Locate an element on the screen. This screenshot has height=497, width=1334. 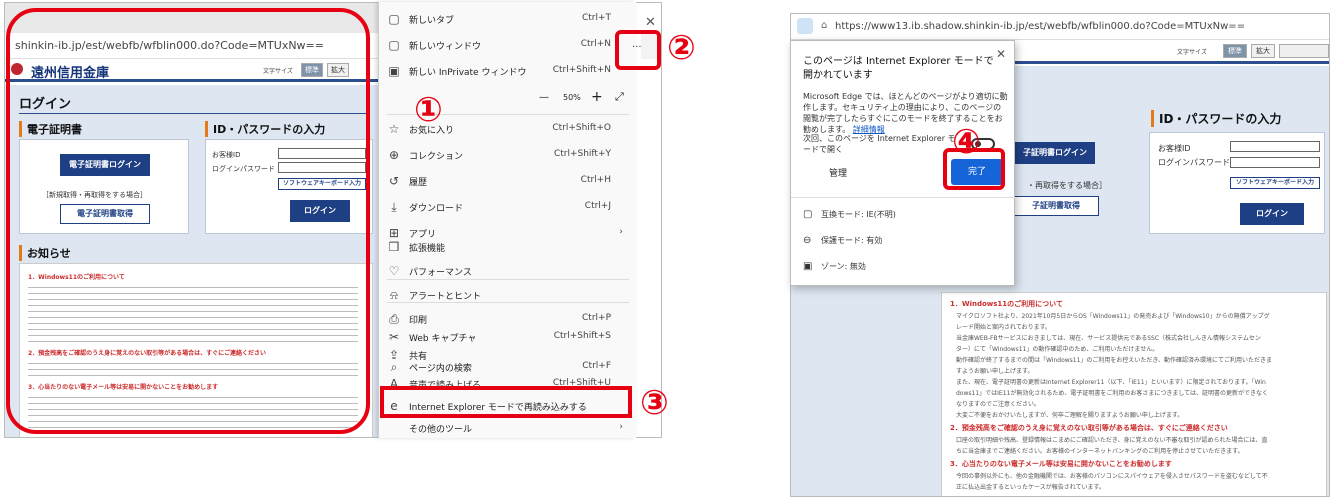
ie-mode-icon is located at coordinates (805, 26).